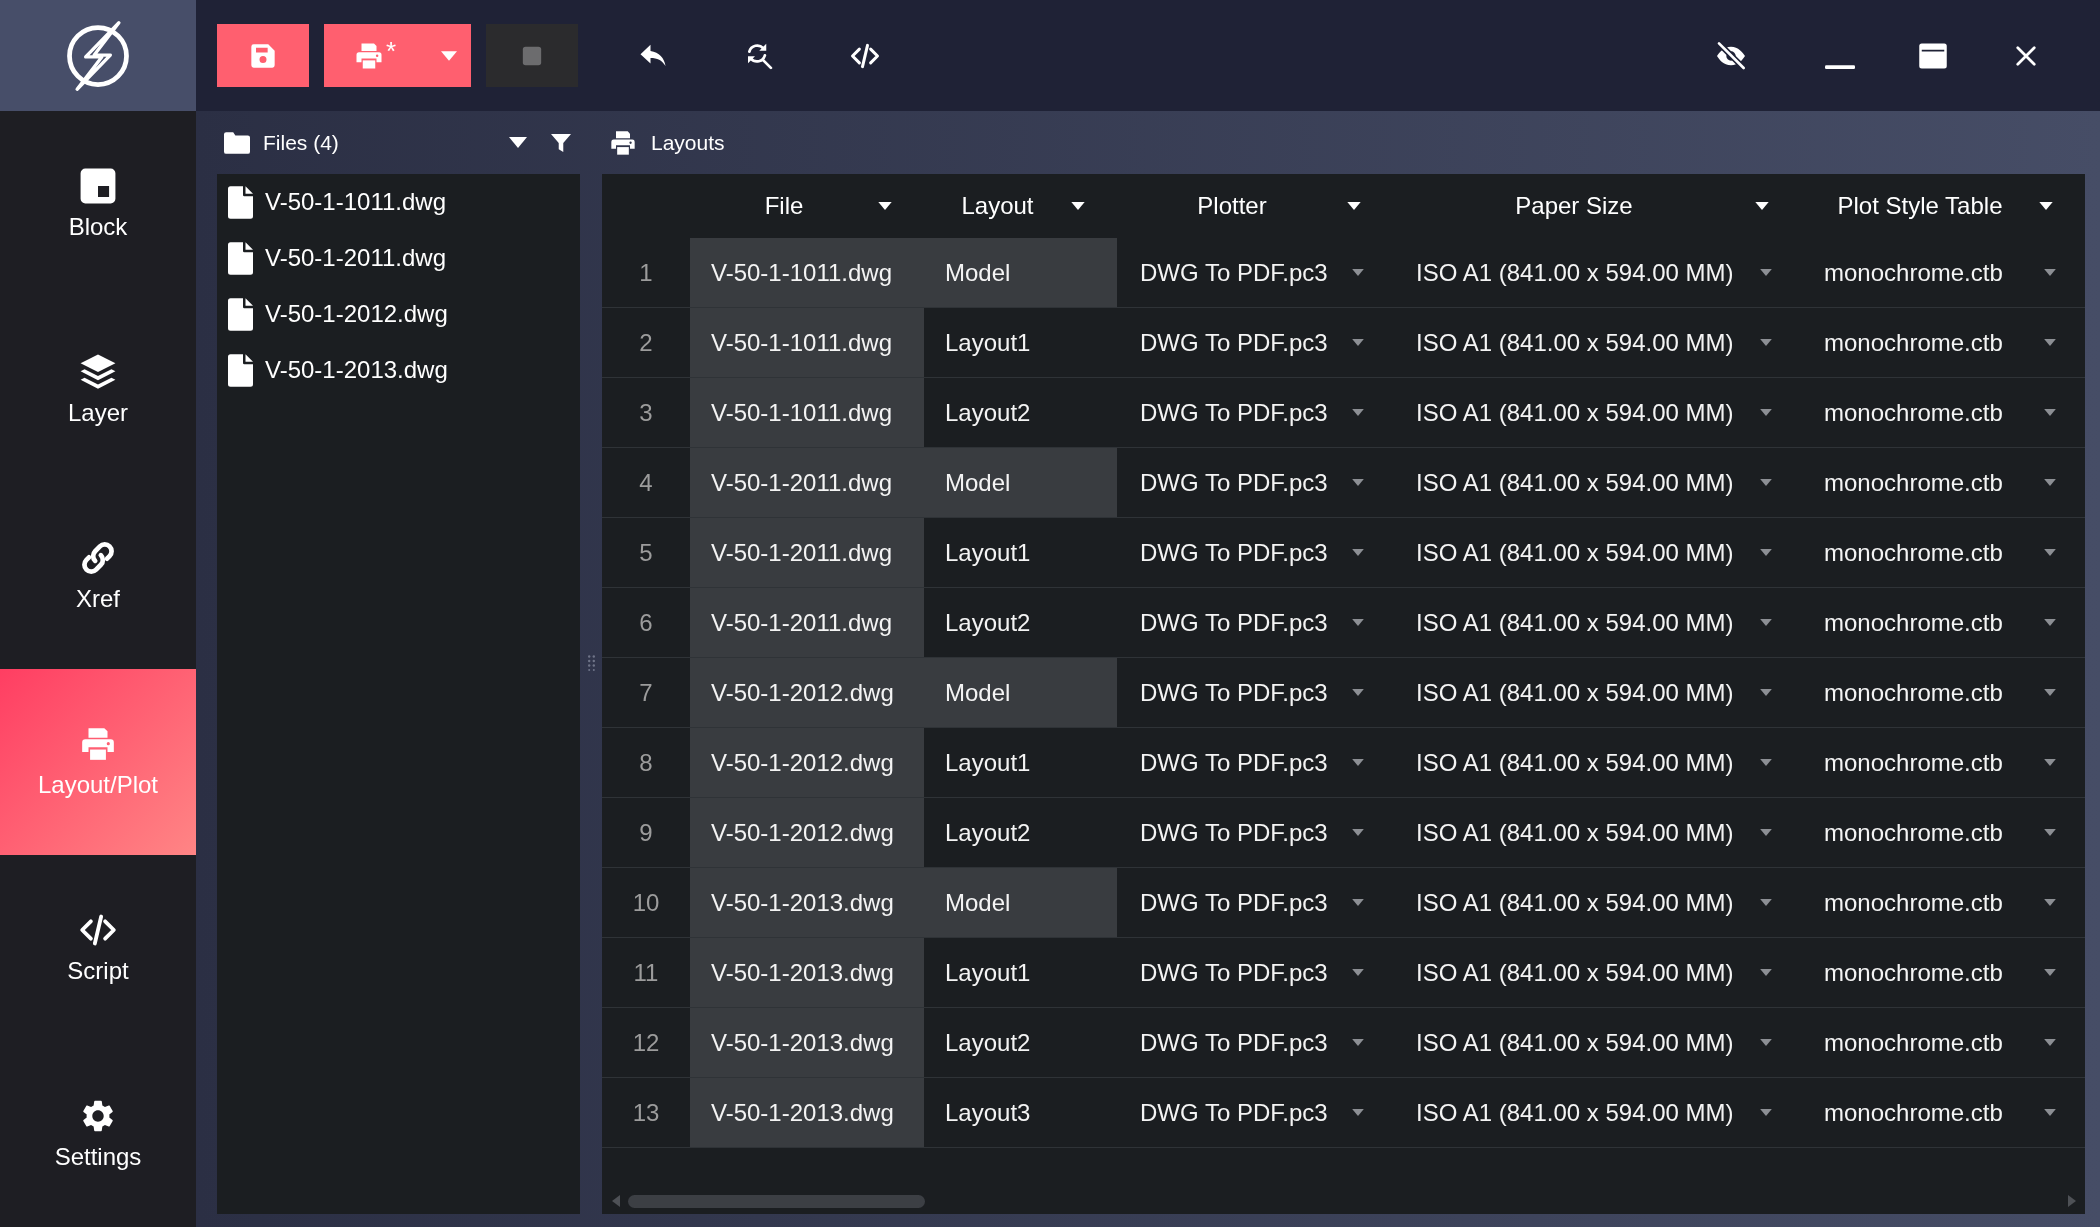 The image size is (2100, 1227). What do you see at coordinates (1839, 66) in the screenshot?
I see `minimize-icon` at bounding box center [1839, 66].